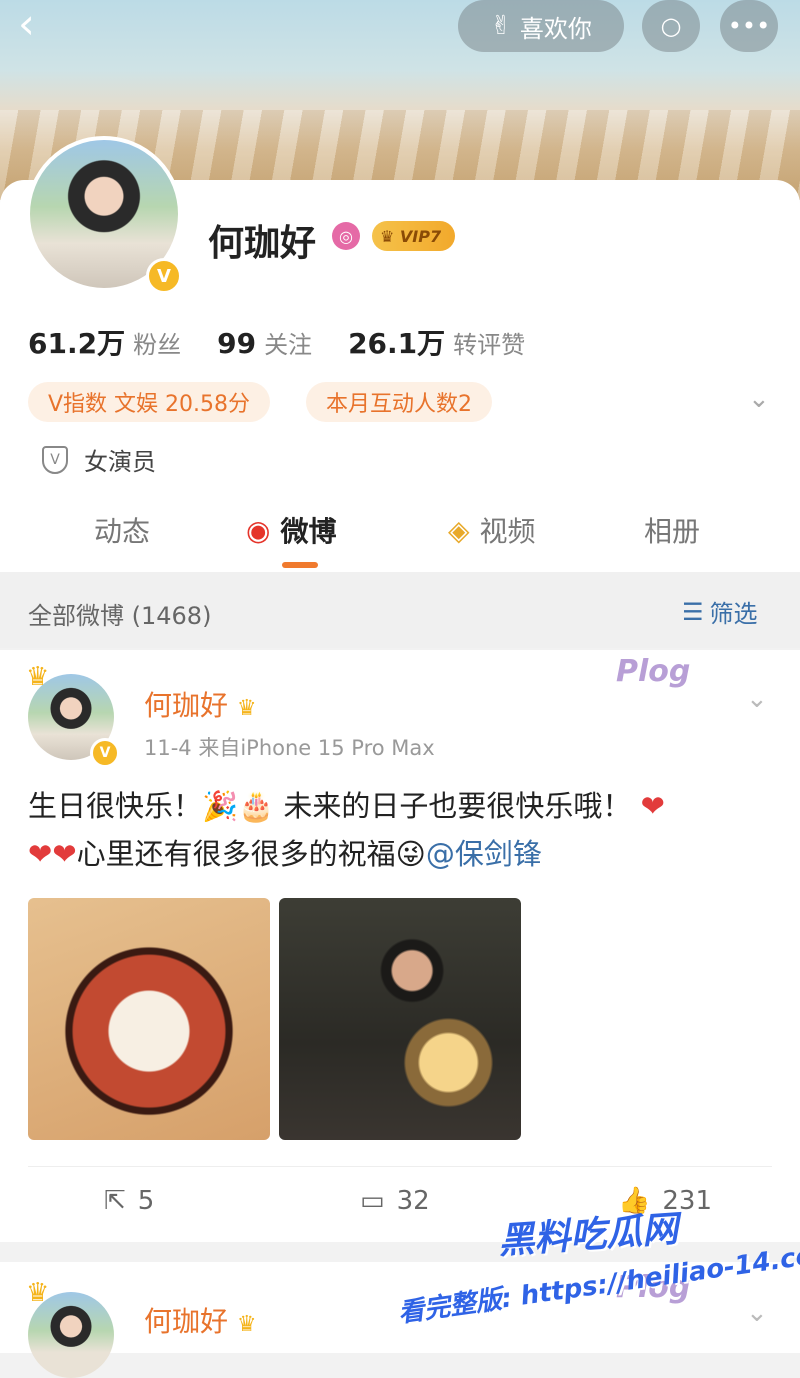 The width and height of the screenshot is (800, 1378). I want to click on v-index-tag: V指数 文娱 20.58分, so click(149, 402).